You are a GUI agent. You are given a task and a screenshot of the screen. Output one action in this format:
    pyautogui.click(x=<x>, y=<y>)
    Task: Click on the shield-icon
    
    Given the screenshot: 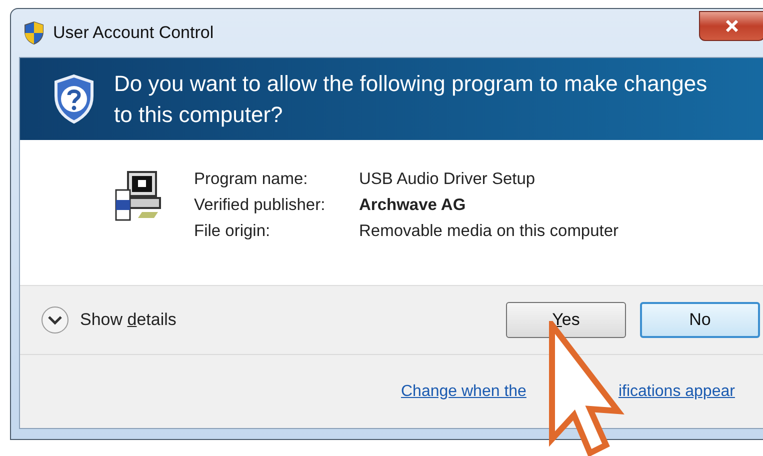 What is the action you would take?
    pyautogui.click(x=34, y=33)
    